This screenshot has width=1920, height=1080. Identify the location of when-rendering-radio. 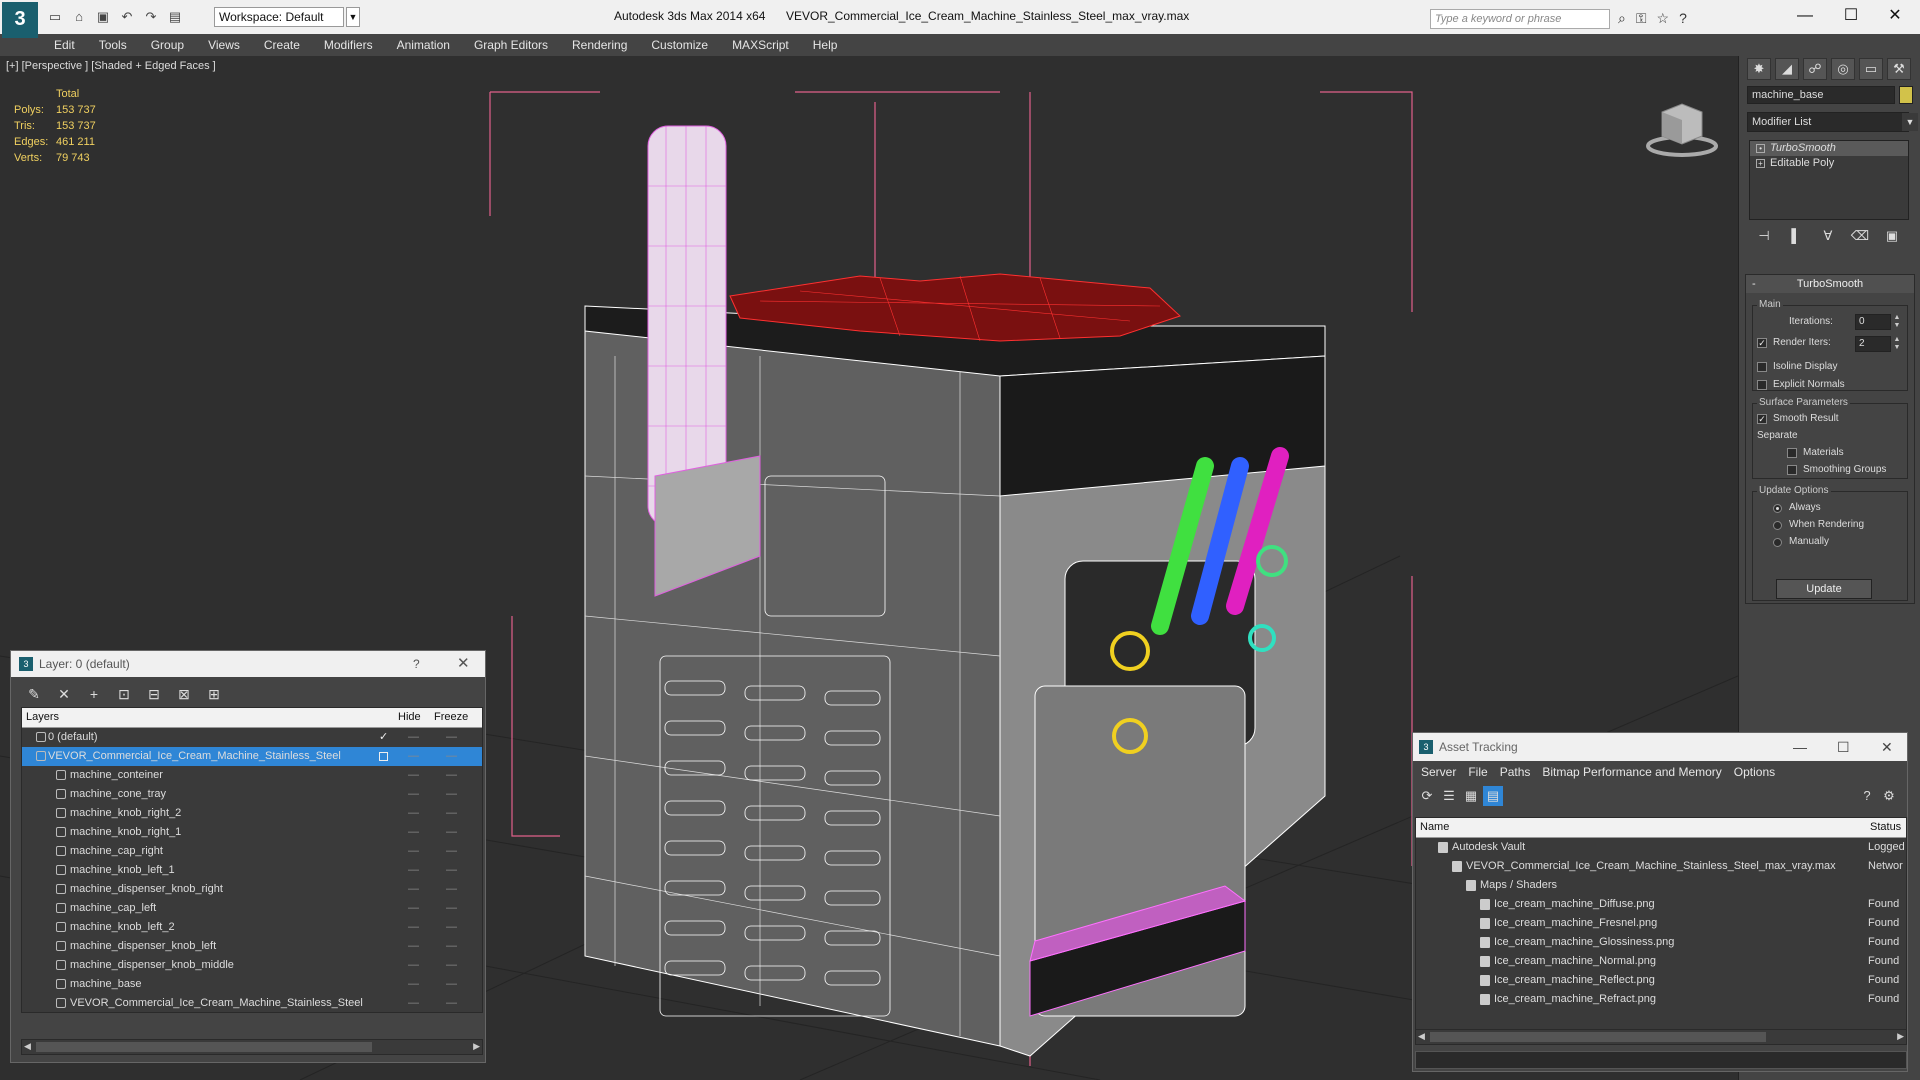
(1777, 525).